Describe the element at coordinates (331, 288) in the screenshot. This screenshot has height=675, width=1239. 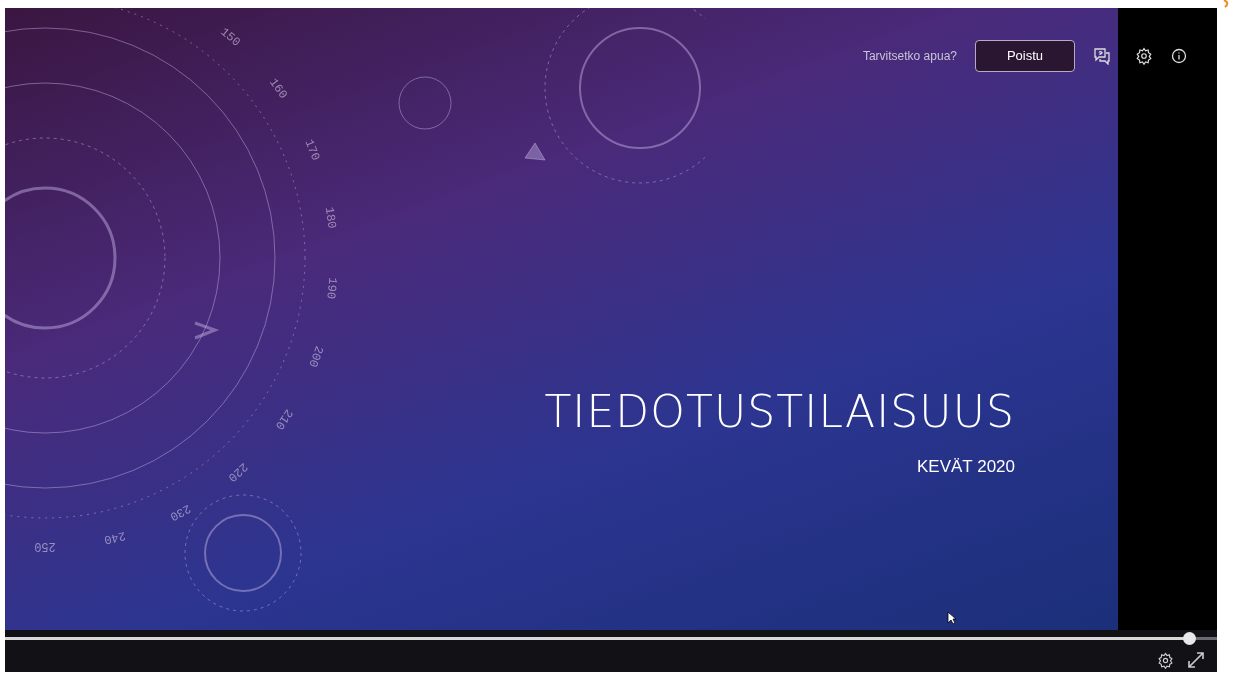
I see `dial-label: 190` at that location.